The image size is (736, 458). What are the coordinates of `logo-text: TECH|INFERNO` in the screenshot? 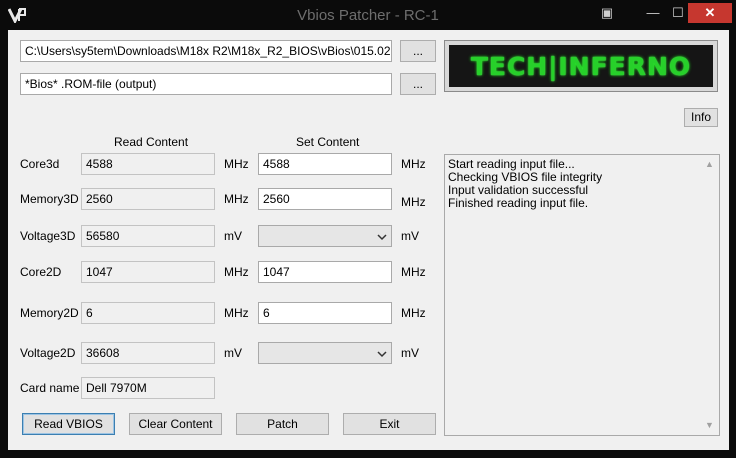 It's located at (581, 66).